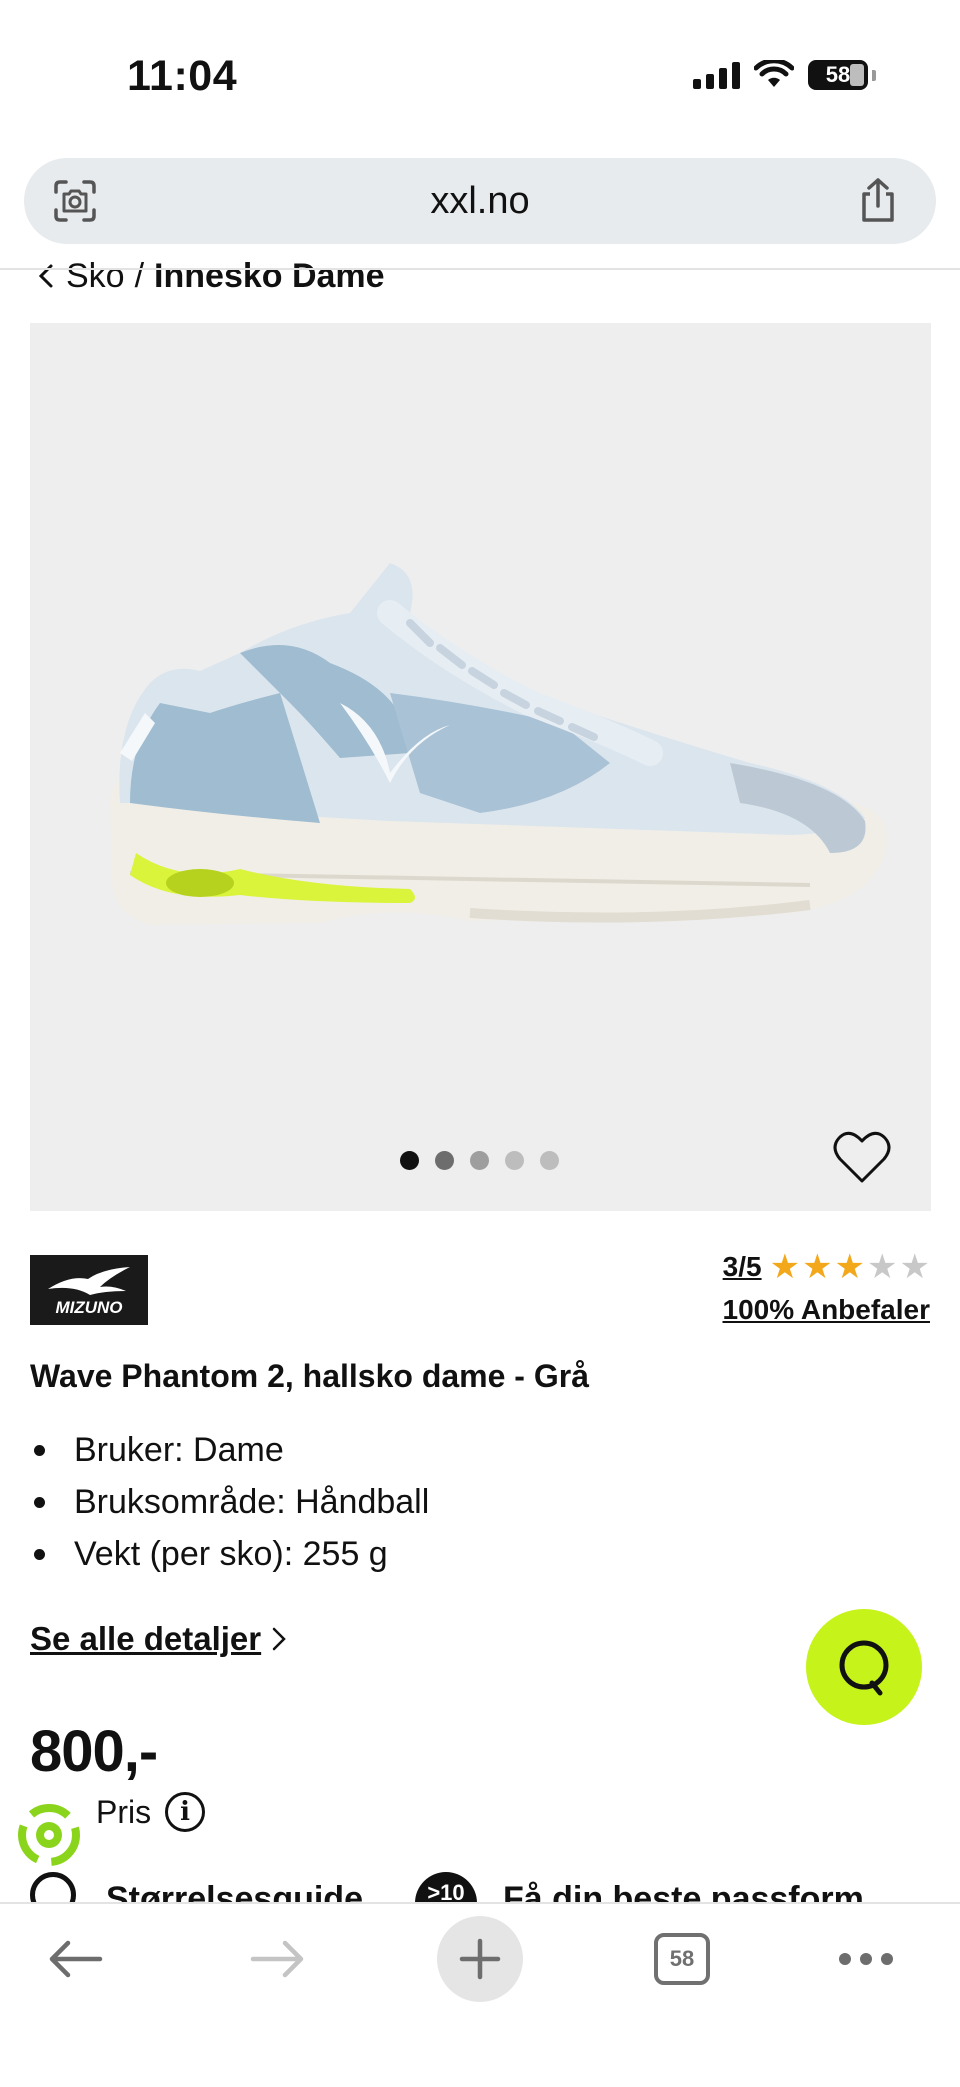 Image resolution: width=960 pixels, height=2087 pixels. What do you see at coordinates (279, 1639) in the screenshot?
I see `chevron-right-icon` at bounding box center [279, 1639].